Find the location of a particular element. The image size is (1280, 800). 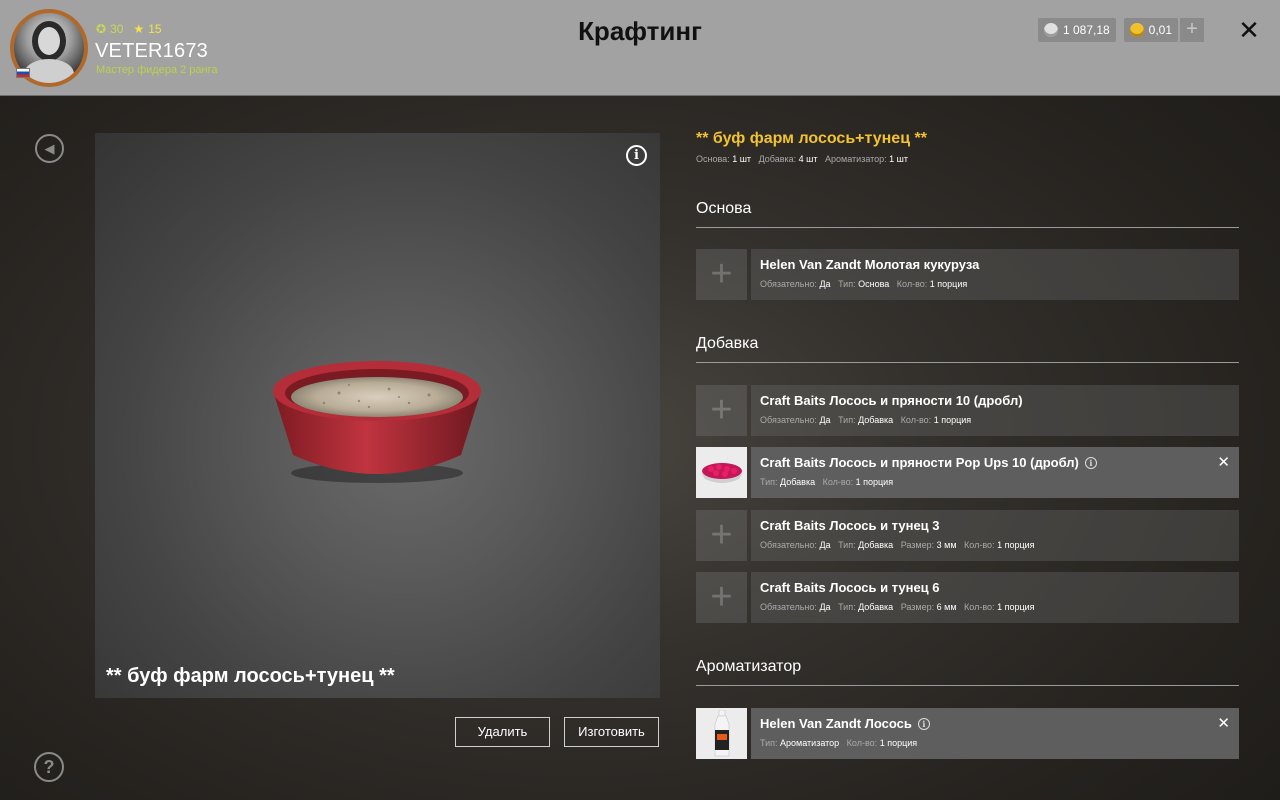

pop-ups-bait-icon is located at coordinates (722, 473).